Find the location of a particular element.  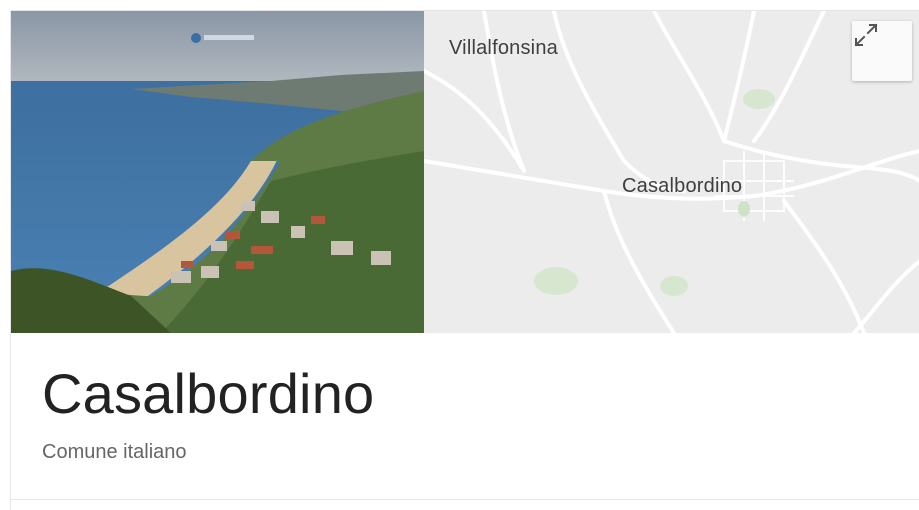

map-label-villalfonsina: Villalfonsina is located at coordinates (503, 48).